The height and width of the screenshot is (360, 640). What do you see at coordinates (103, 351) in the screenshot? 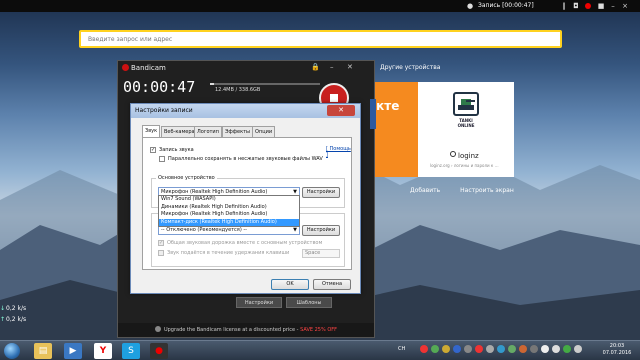
I see `yandex-browser-icon: Y` at bounding box center [103, 351].